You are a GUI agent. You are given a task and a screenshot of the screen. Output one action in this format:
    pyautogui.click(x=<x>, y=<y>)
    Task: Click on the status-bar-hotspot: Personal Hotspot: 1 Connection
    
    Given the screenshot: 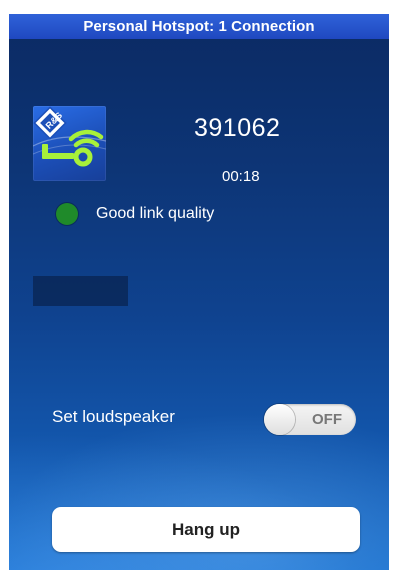 What is the action you would take?
    pyautogui.click(x=199, y=26)
    